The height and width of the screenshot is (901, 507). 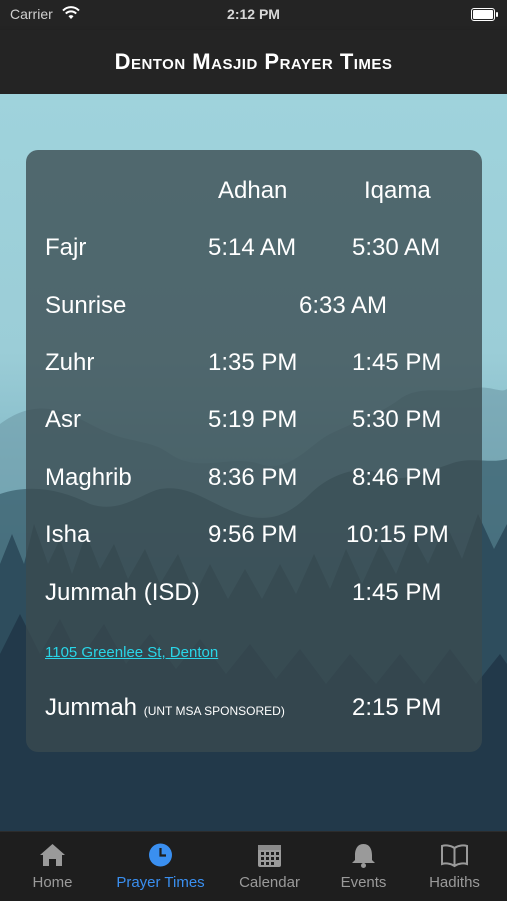 I want to click on iqama-column-header: Iqama, so click(x=397, y=190).